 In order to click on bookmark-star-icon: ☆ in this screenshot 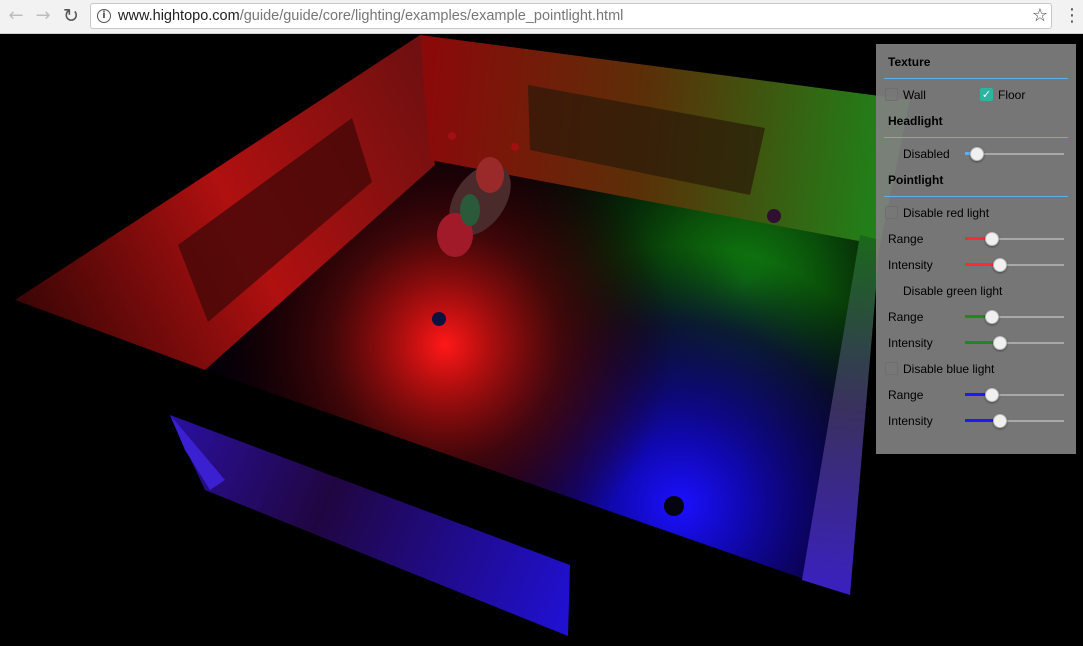, I will do `click(1040, 15)`.